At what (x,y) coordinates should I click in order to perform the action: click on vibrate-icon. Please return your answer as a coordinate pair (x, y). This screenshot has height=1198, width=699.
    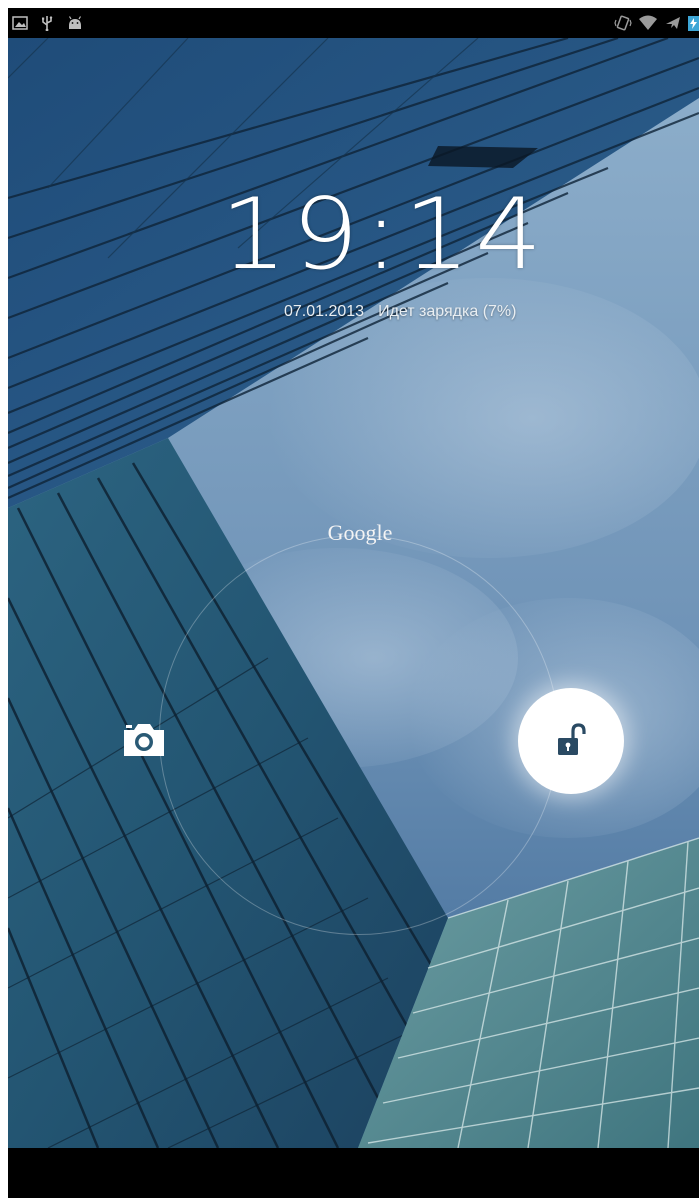
    Looking at the image, I should click on (623, 23).